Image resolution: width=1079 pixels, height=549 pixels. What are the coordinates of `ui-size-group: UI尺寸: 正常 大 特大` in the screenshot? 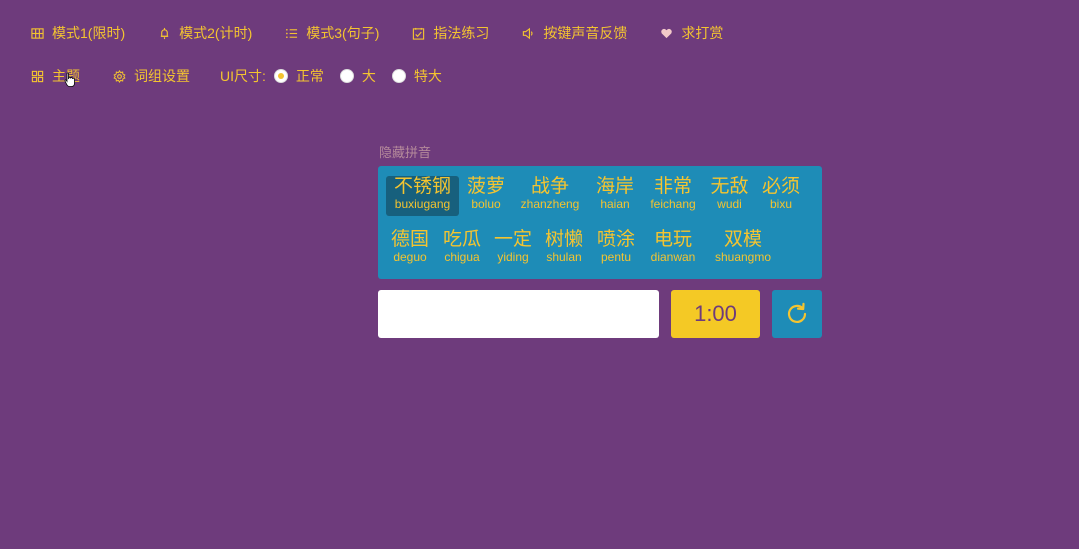 It's located at (339, 76).